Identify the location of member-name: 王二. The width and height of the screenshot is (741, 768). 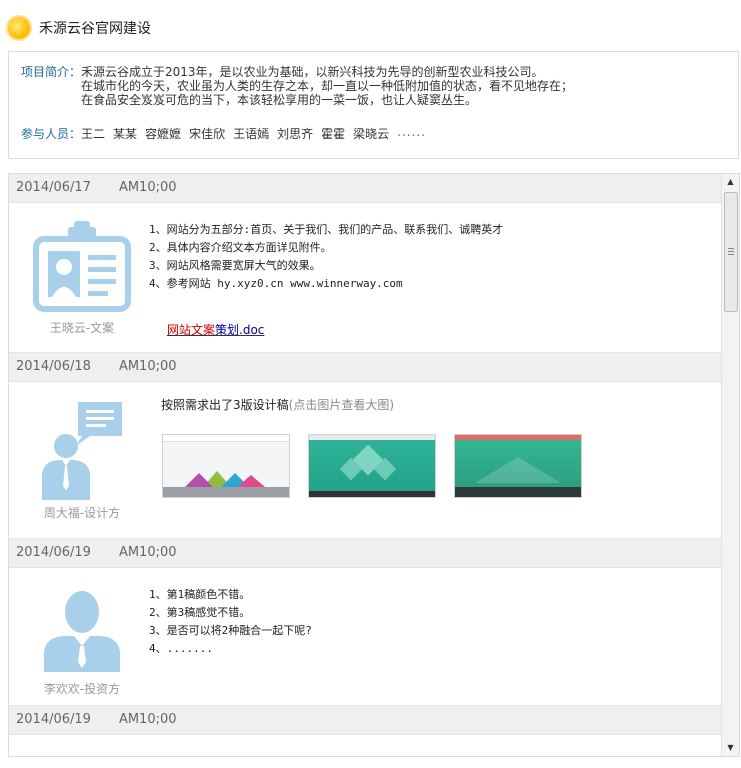
(93, 134).